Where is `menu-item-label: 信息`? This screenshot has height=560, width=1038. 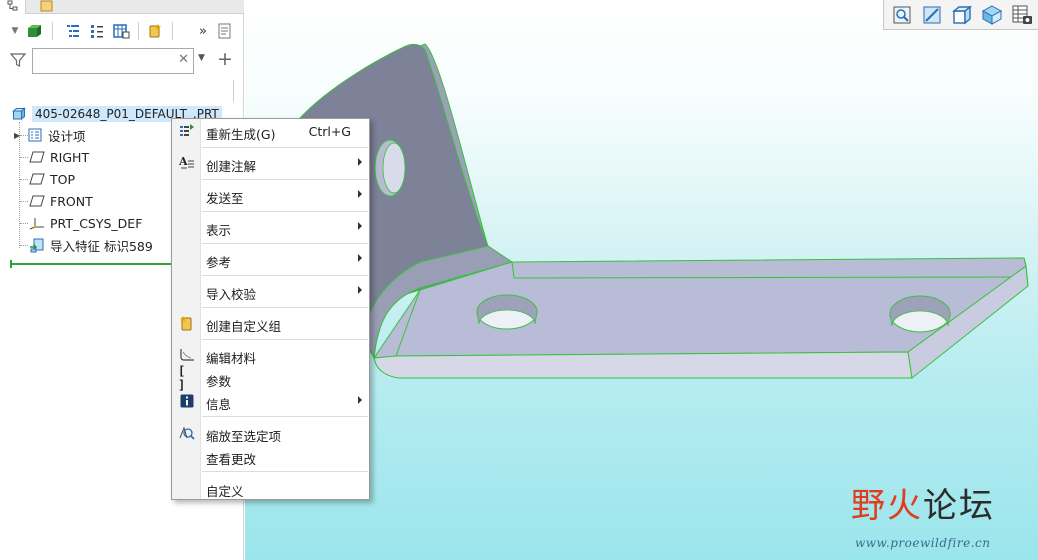 menu-item-label: 信息 is located at coordinates (219, 404).